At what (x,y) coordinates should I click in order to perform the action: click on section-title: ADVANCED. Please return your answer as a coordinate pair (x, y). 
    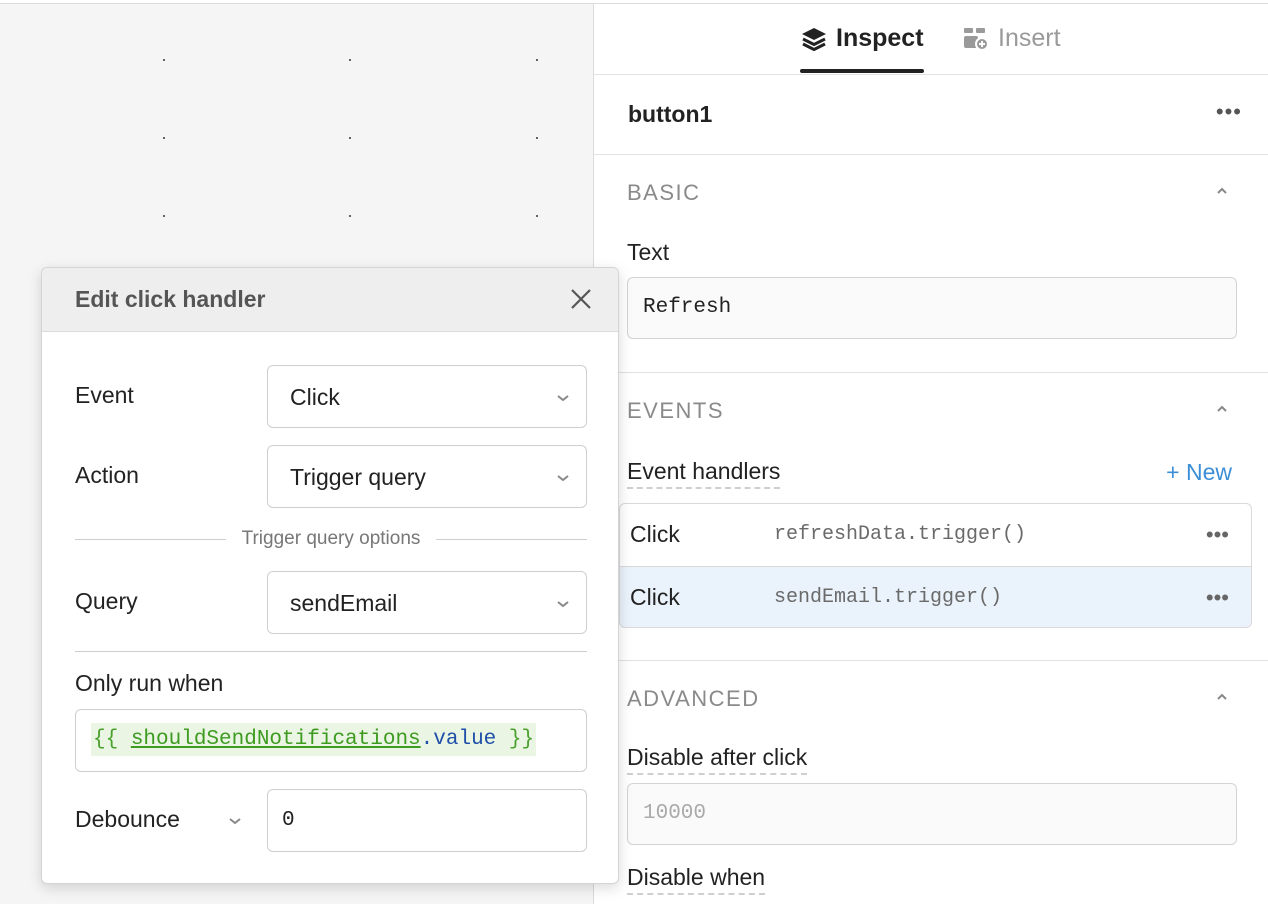
    Looking at the image, I should click on (693, 698).